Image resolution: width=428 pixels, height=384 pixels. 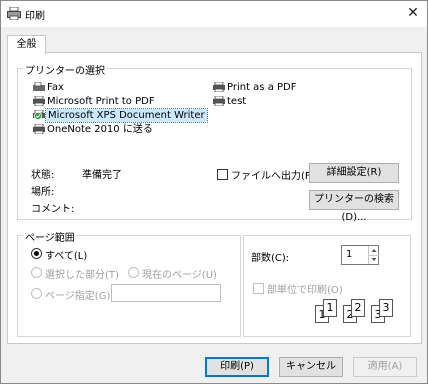 I want to click on copies-value: 1, so click(x=349, y=254).